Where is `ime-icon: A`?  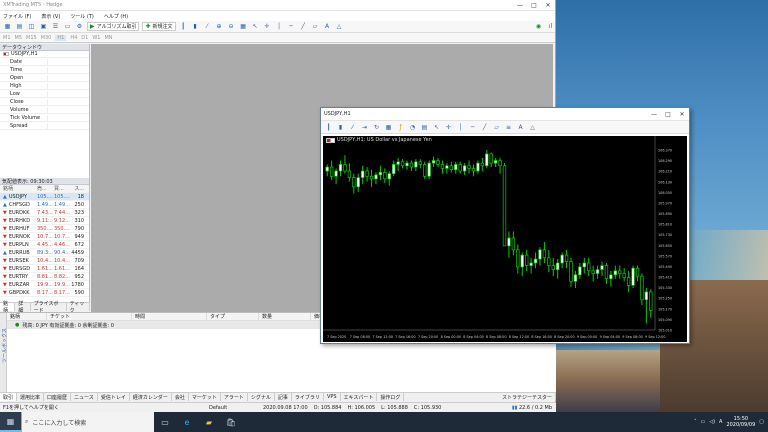
ime-icon: A is located at coordinates (720, 422).